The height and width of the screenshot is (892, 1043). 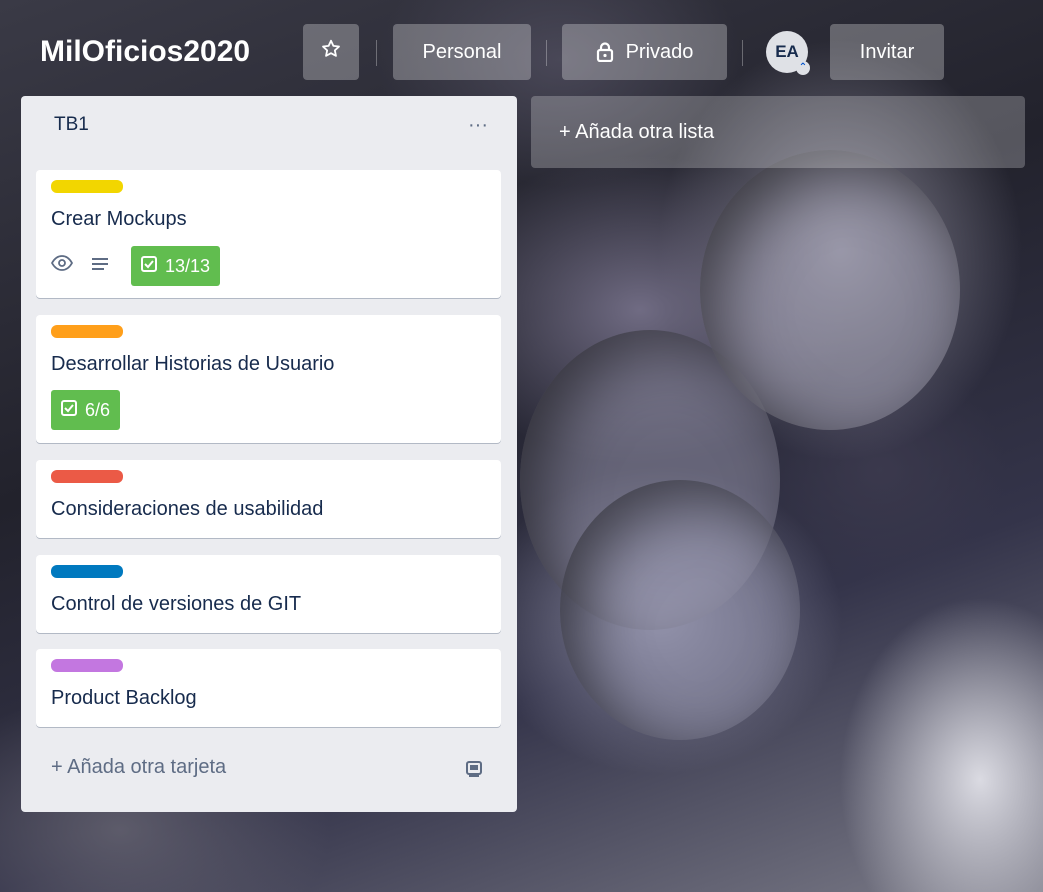 I want to click on card-template-icon, so click(x=474, y=771).